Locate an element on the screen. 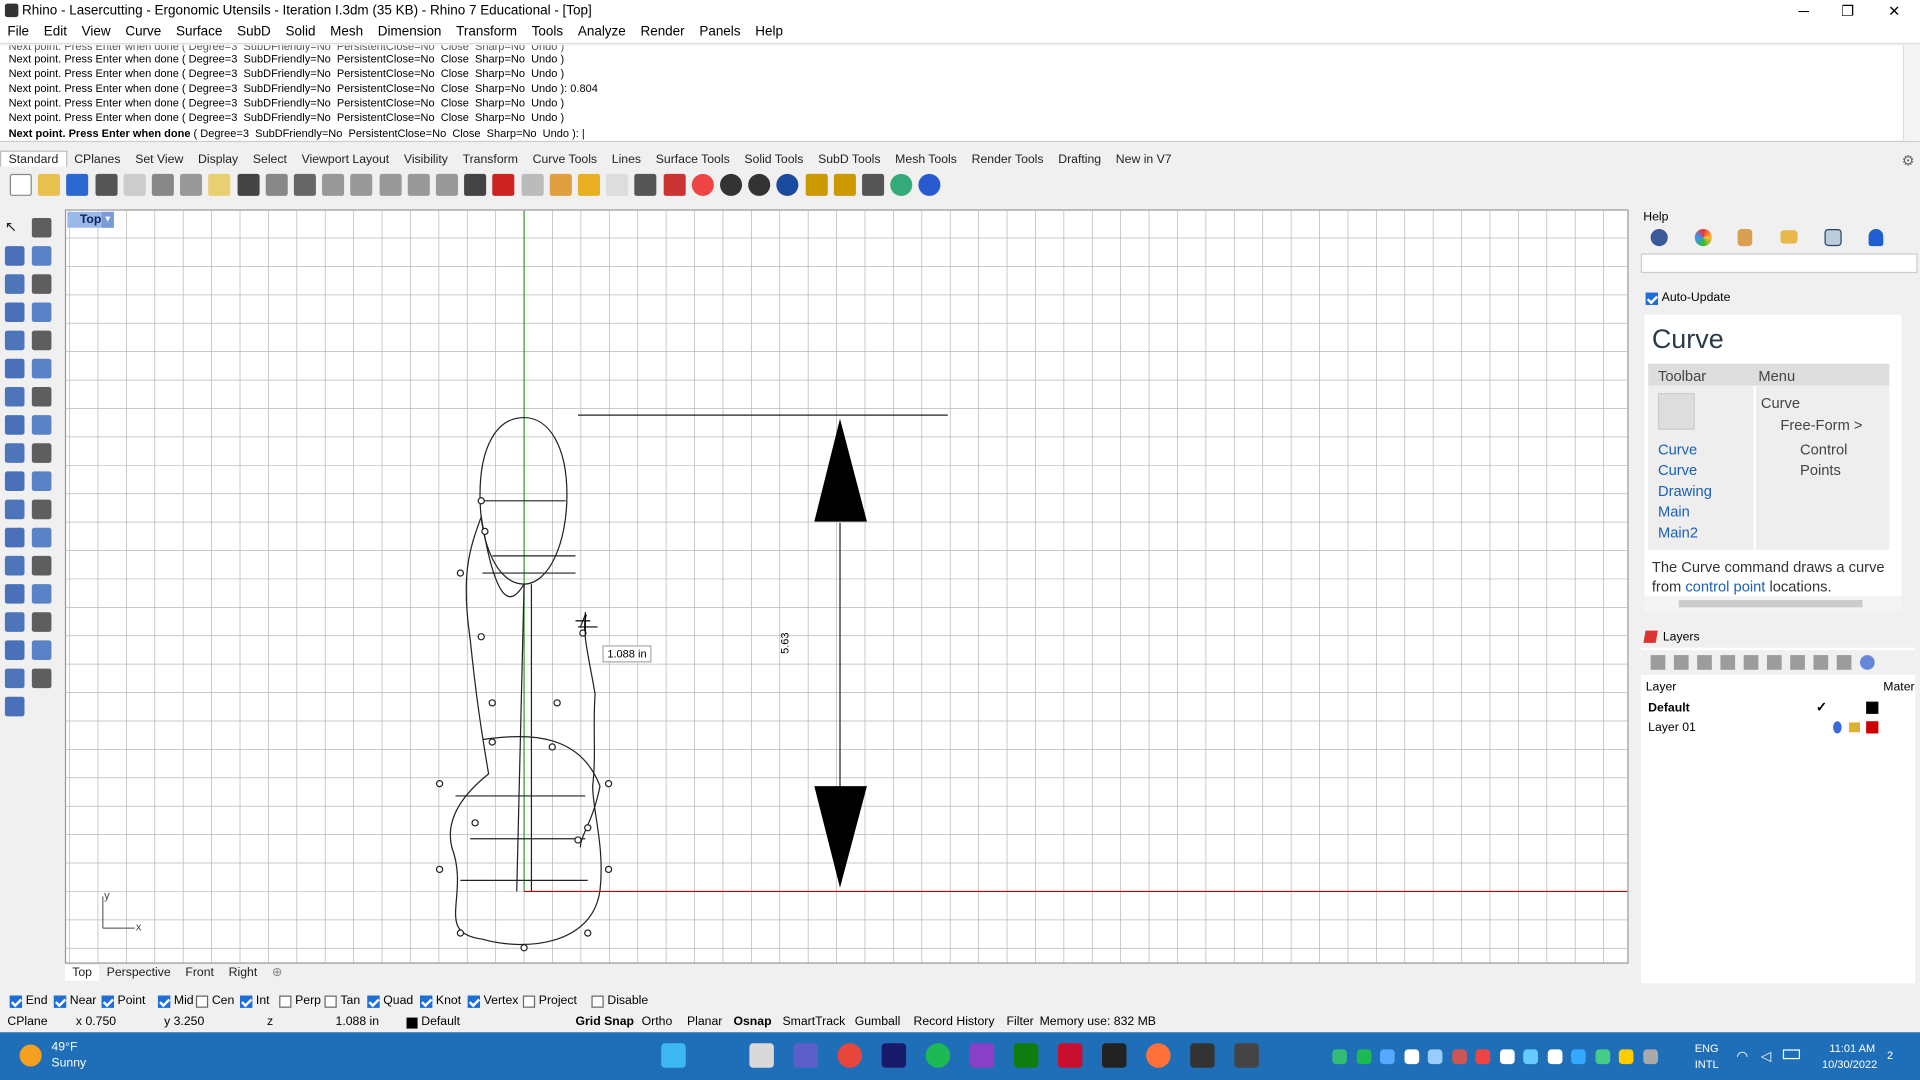  menu-panels: Panels is located at coordinates (720, 30).